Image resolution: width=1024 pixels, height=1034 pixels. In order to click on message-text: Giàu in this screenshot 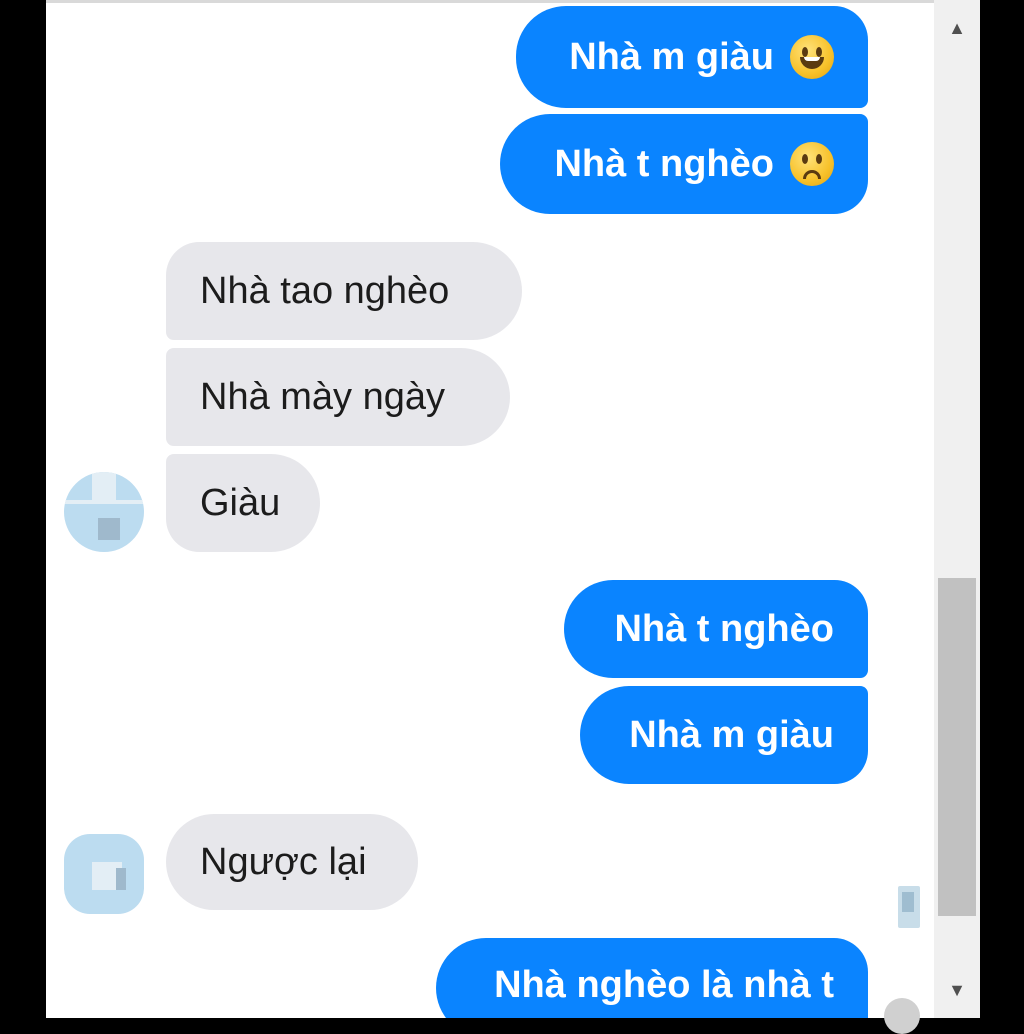, I will do `click(240, 503)`.